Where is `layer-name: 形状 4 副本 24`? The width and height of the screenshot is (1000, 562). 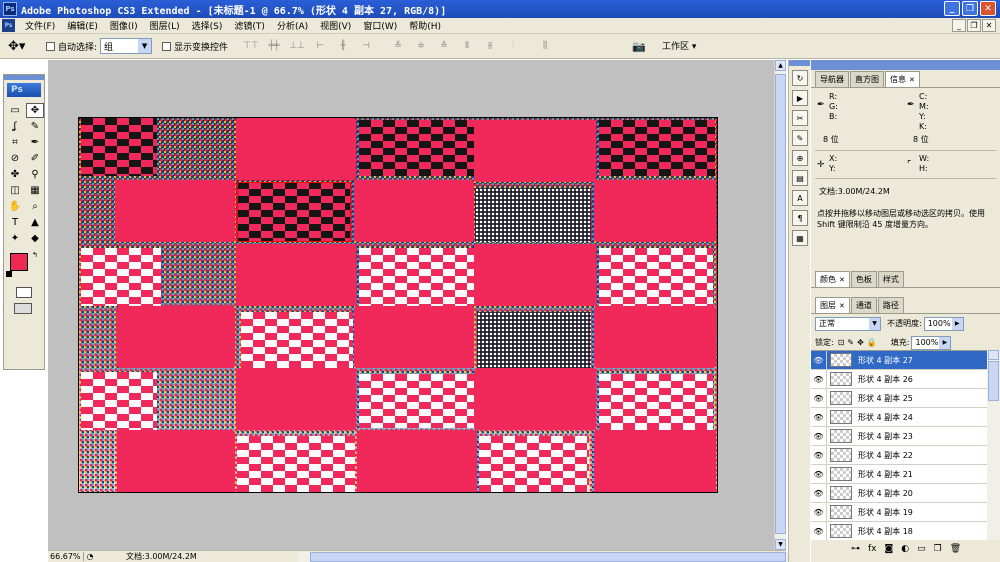
layer-name: 形状 4 副本 24 is located at coordinates (885, 417).